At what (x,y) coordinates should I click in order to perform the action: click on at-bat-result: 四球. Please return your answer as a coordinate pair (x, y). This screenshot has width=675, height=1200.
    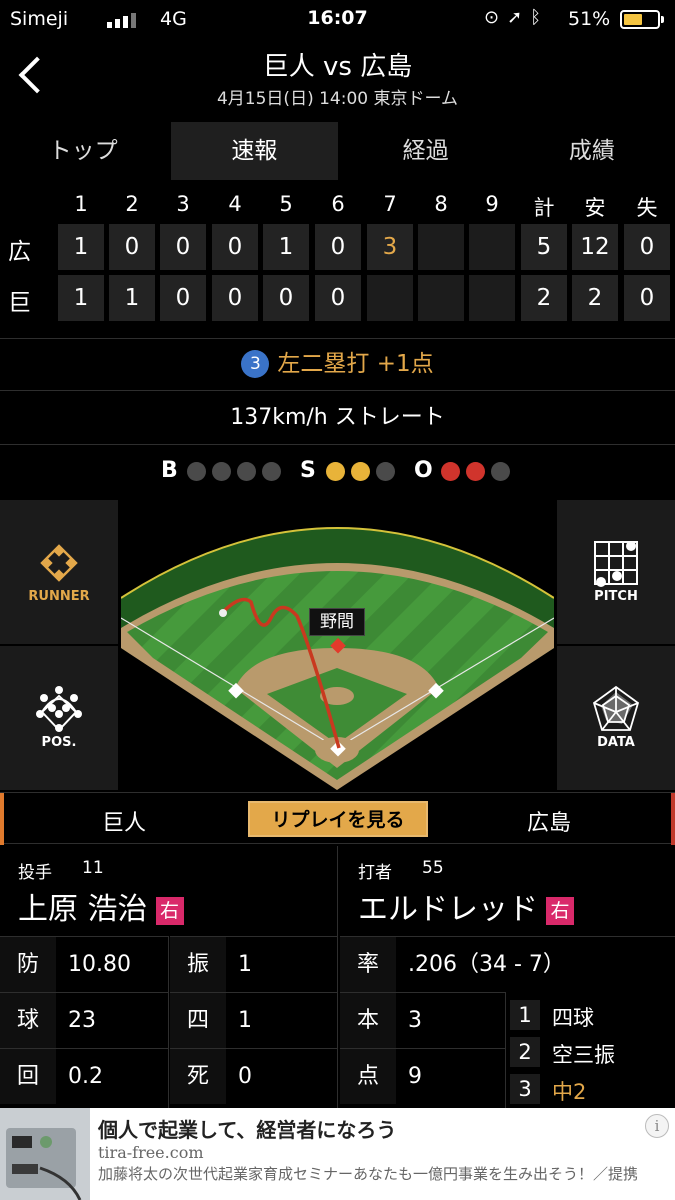
    Looking at the image, I should click on (573, 1018).